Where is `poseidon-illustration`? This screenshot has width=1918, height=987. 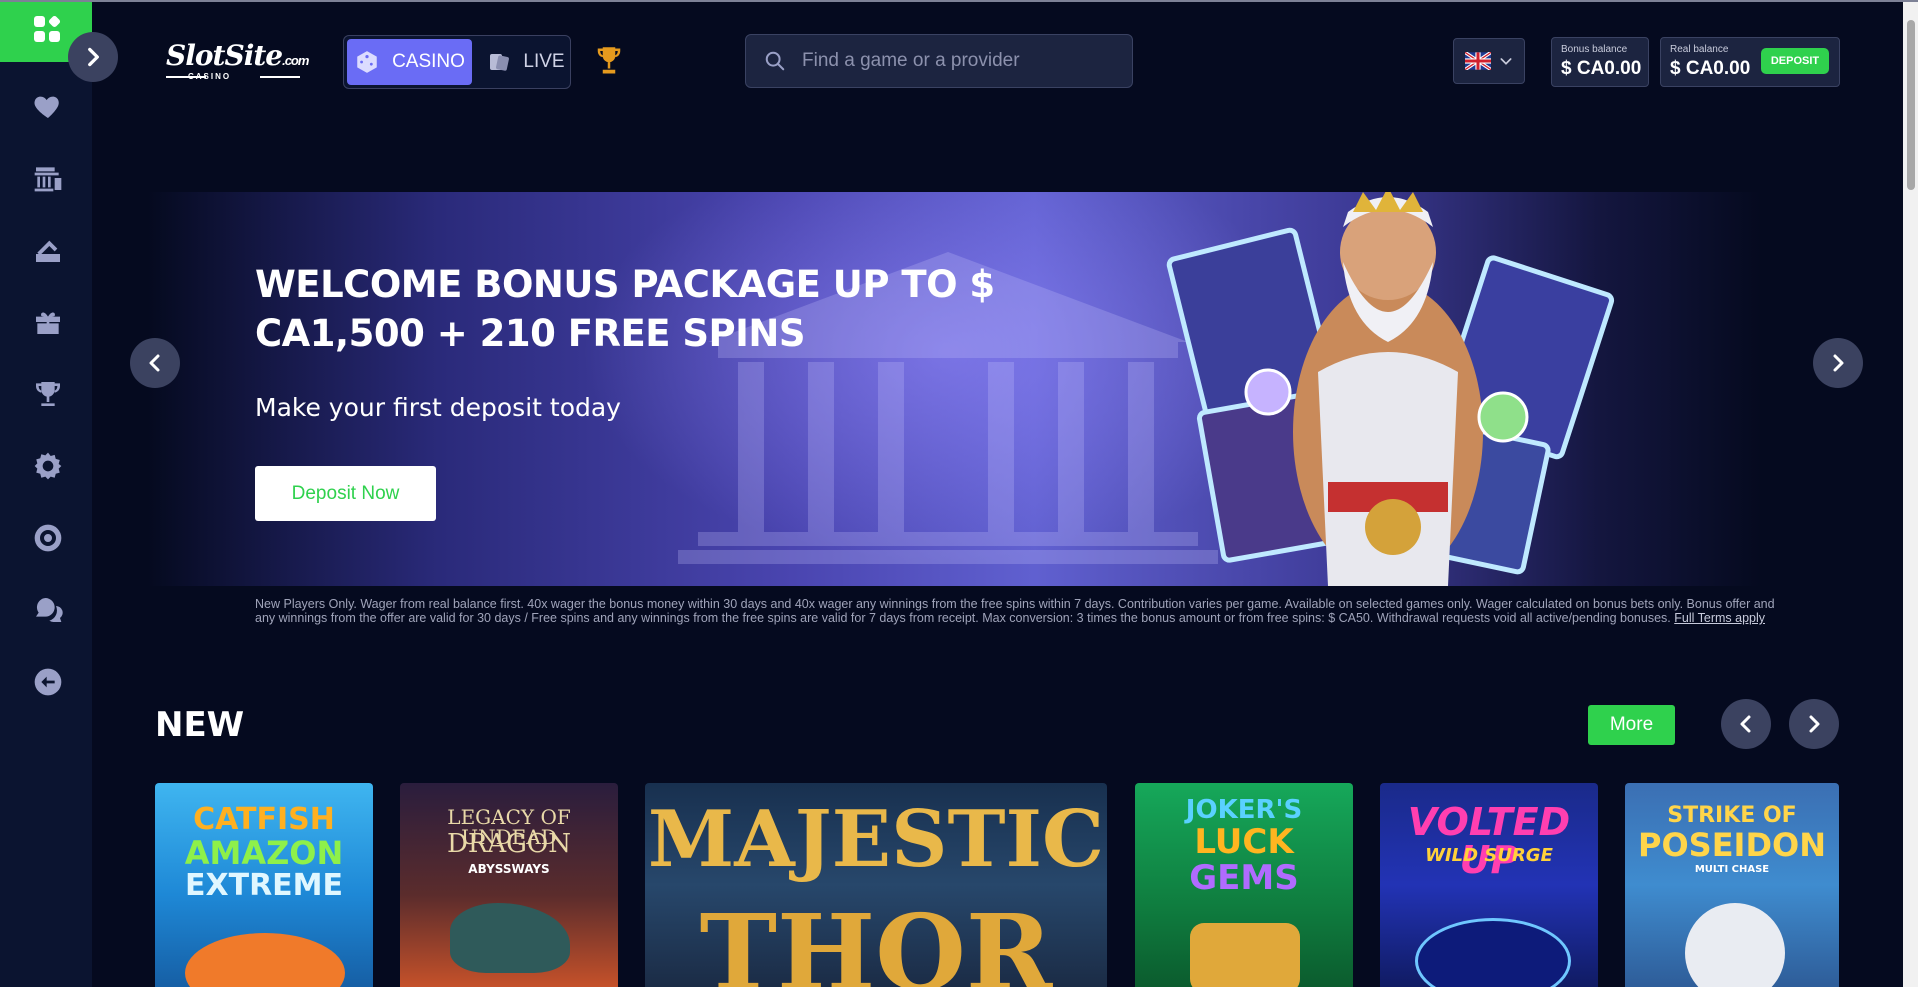 poseidon-illustration is located at coordinates (1735, 945).